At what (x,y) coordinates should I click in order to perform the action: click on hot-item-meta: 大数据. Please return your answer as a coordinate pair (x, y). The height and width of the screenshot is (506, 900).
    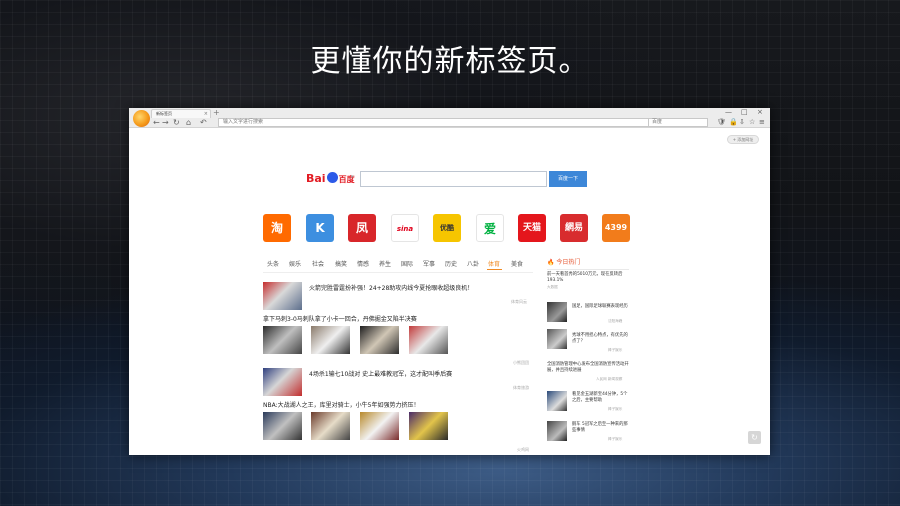
    Looking at the image, I should click on (552, 287).